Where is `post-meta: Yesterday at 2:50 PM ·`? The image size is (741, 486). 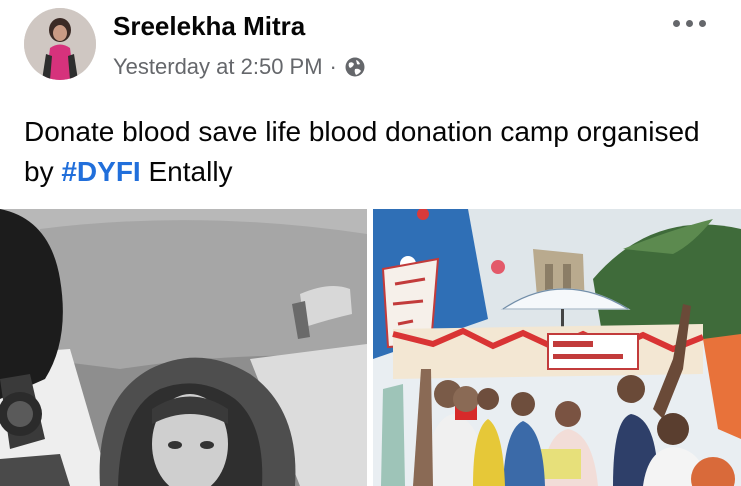
post-meta: Yesterday at 2:50 PM · is located at coordinates (239, 67).